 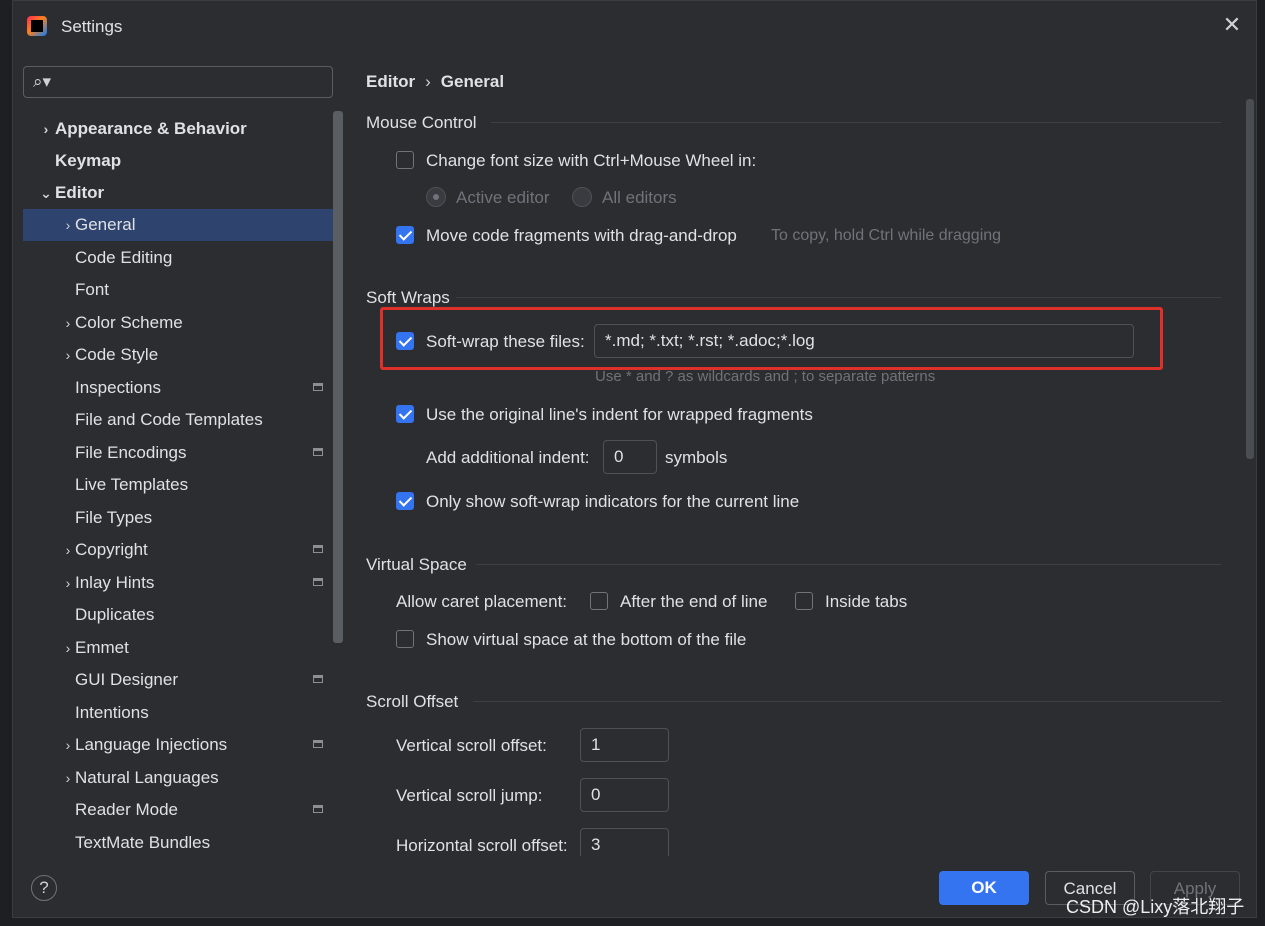 I want to click on inside-tabs-label: Inside tabs, so click(x=866, y=601).